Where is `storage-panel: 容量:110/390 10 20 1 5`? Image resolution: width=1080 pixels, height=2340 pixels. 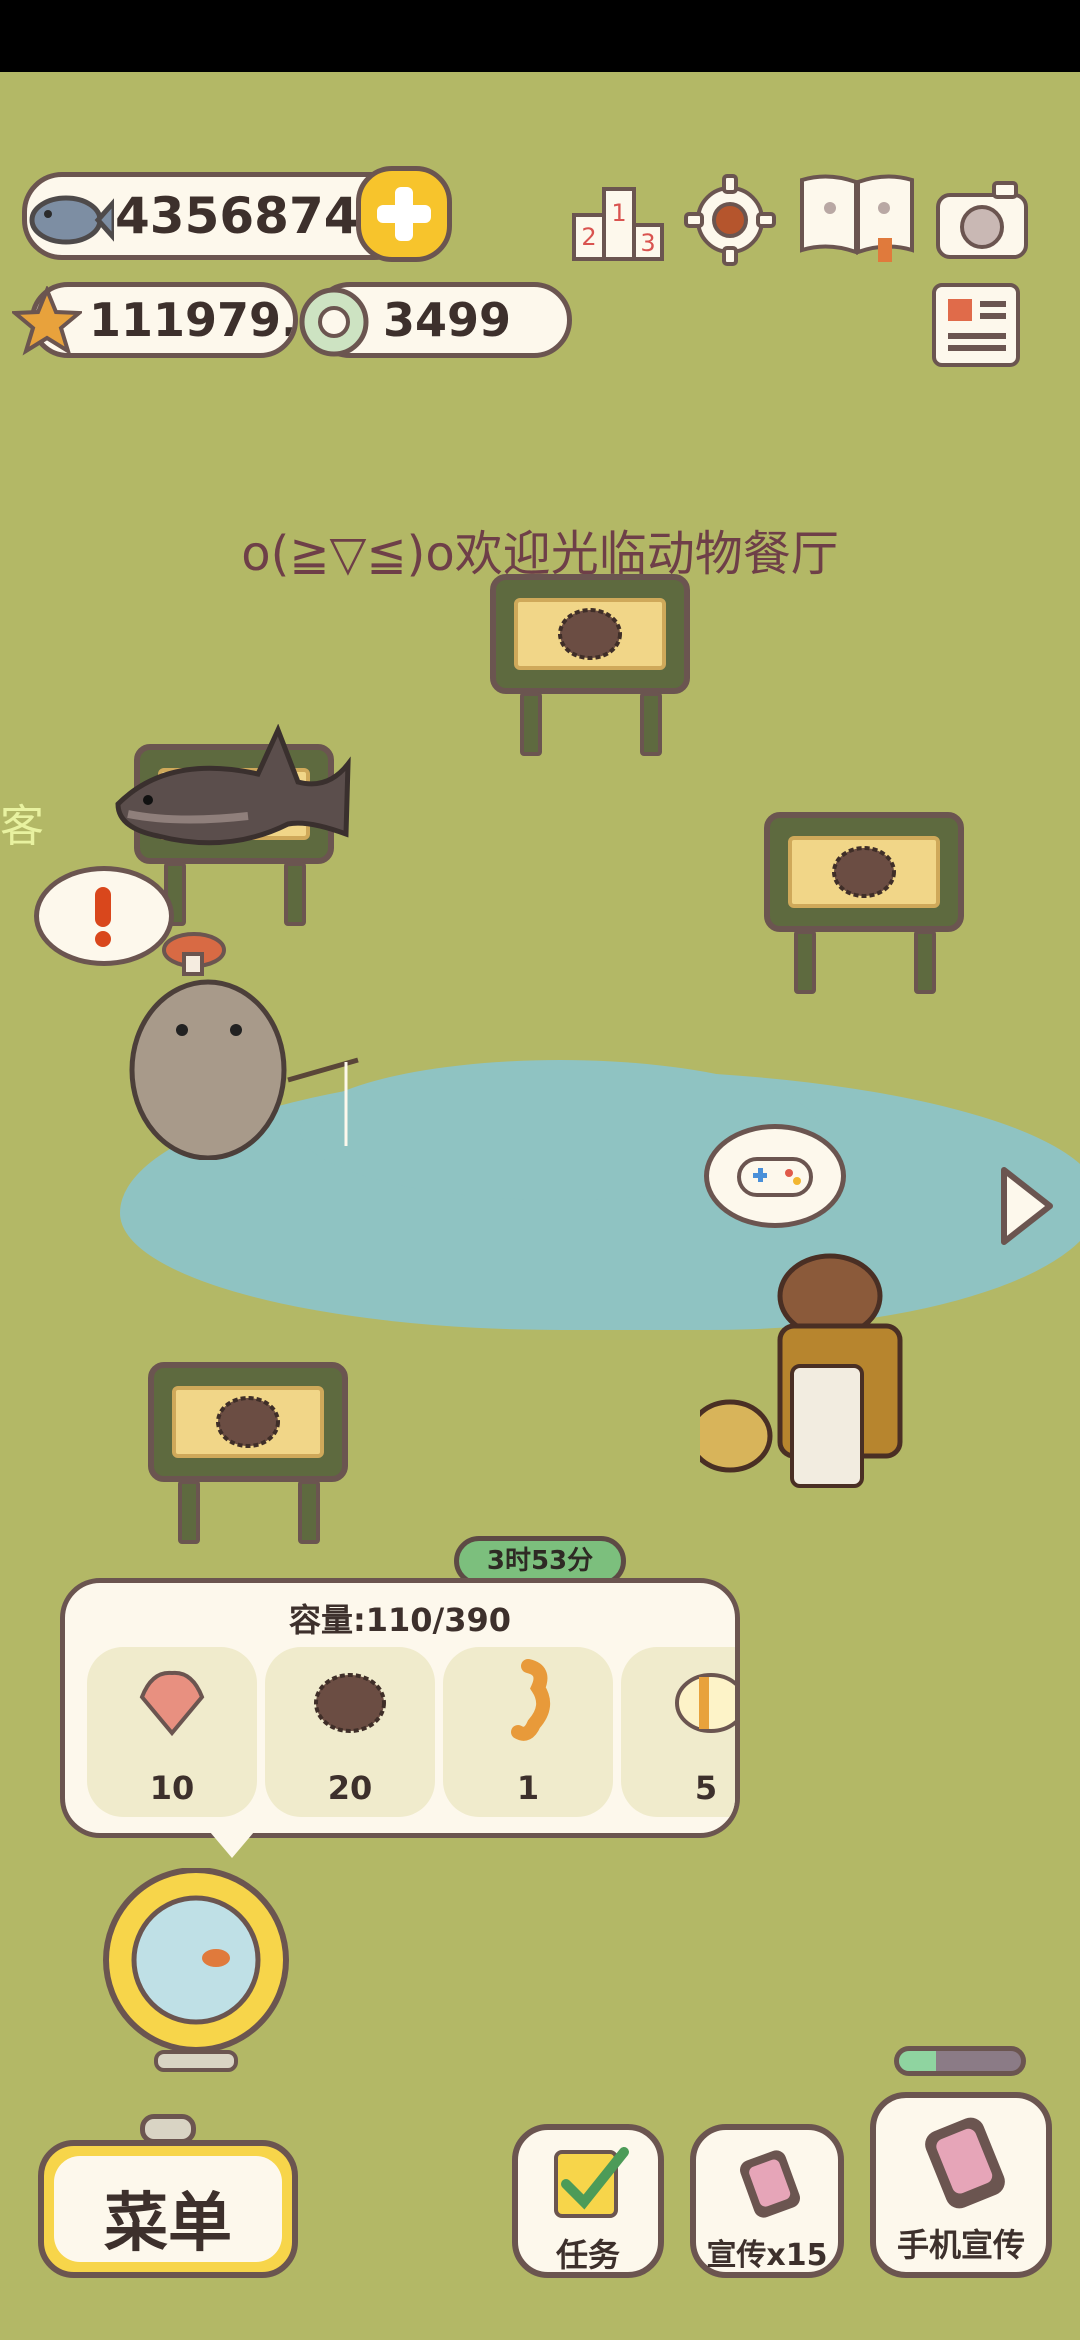
storage-panel: 容量:110/390 10 20 1 5 is located at coordinates (400, 1708).